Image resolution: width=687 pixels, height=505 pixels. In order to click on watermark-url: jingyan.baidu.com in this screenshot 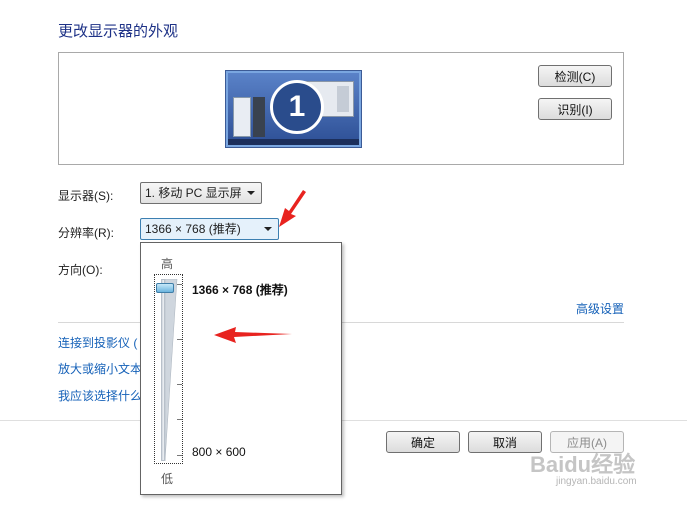, I will do `click(596, 481)`.